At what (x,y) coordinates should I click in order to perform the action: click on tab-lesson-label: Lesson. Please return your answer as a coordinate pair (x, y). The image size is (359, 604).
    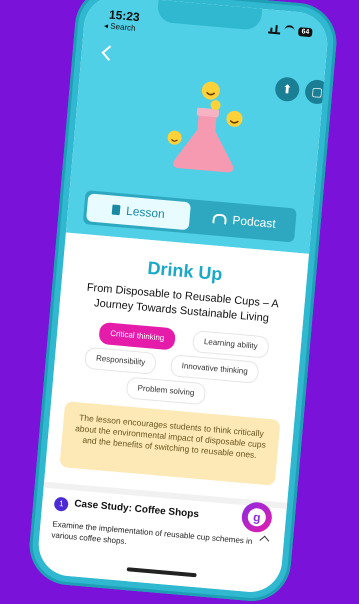
    Looking at the image, I should click on (145, 212).